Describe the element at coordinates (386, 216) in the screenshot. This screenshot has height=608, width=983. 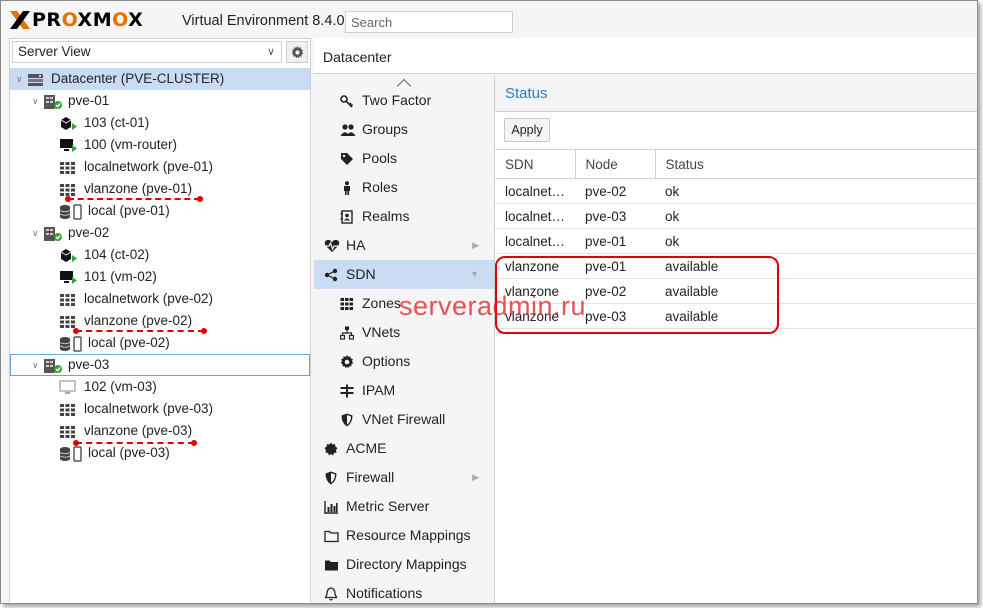
I see `nav-item-label: Realms` at that location.